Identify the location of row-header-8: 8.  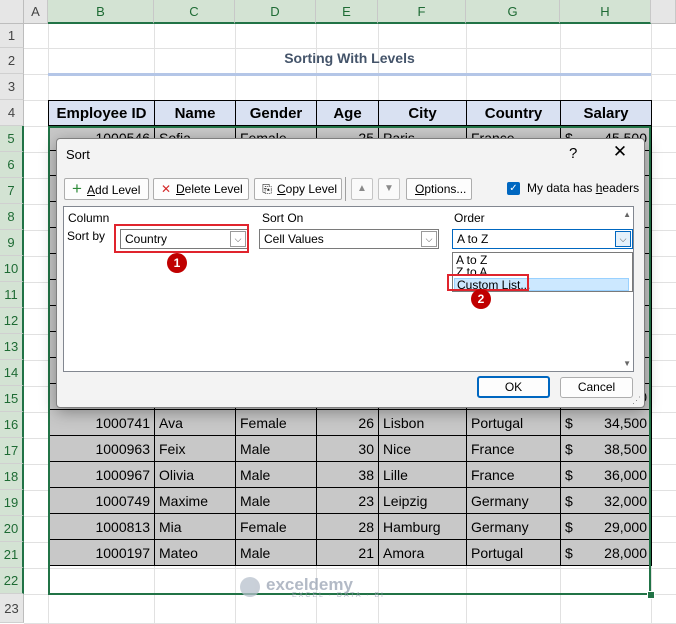
(12, 217).